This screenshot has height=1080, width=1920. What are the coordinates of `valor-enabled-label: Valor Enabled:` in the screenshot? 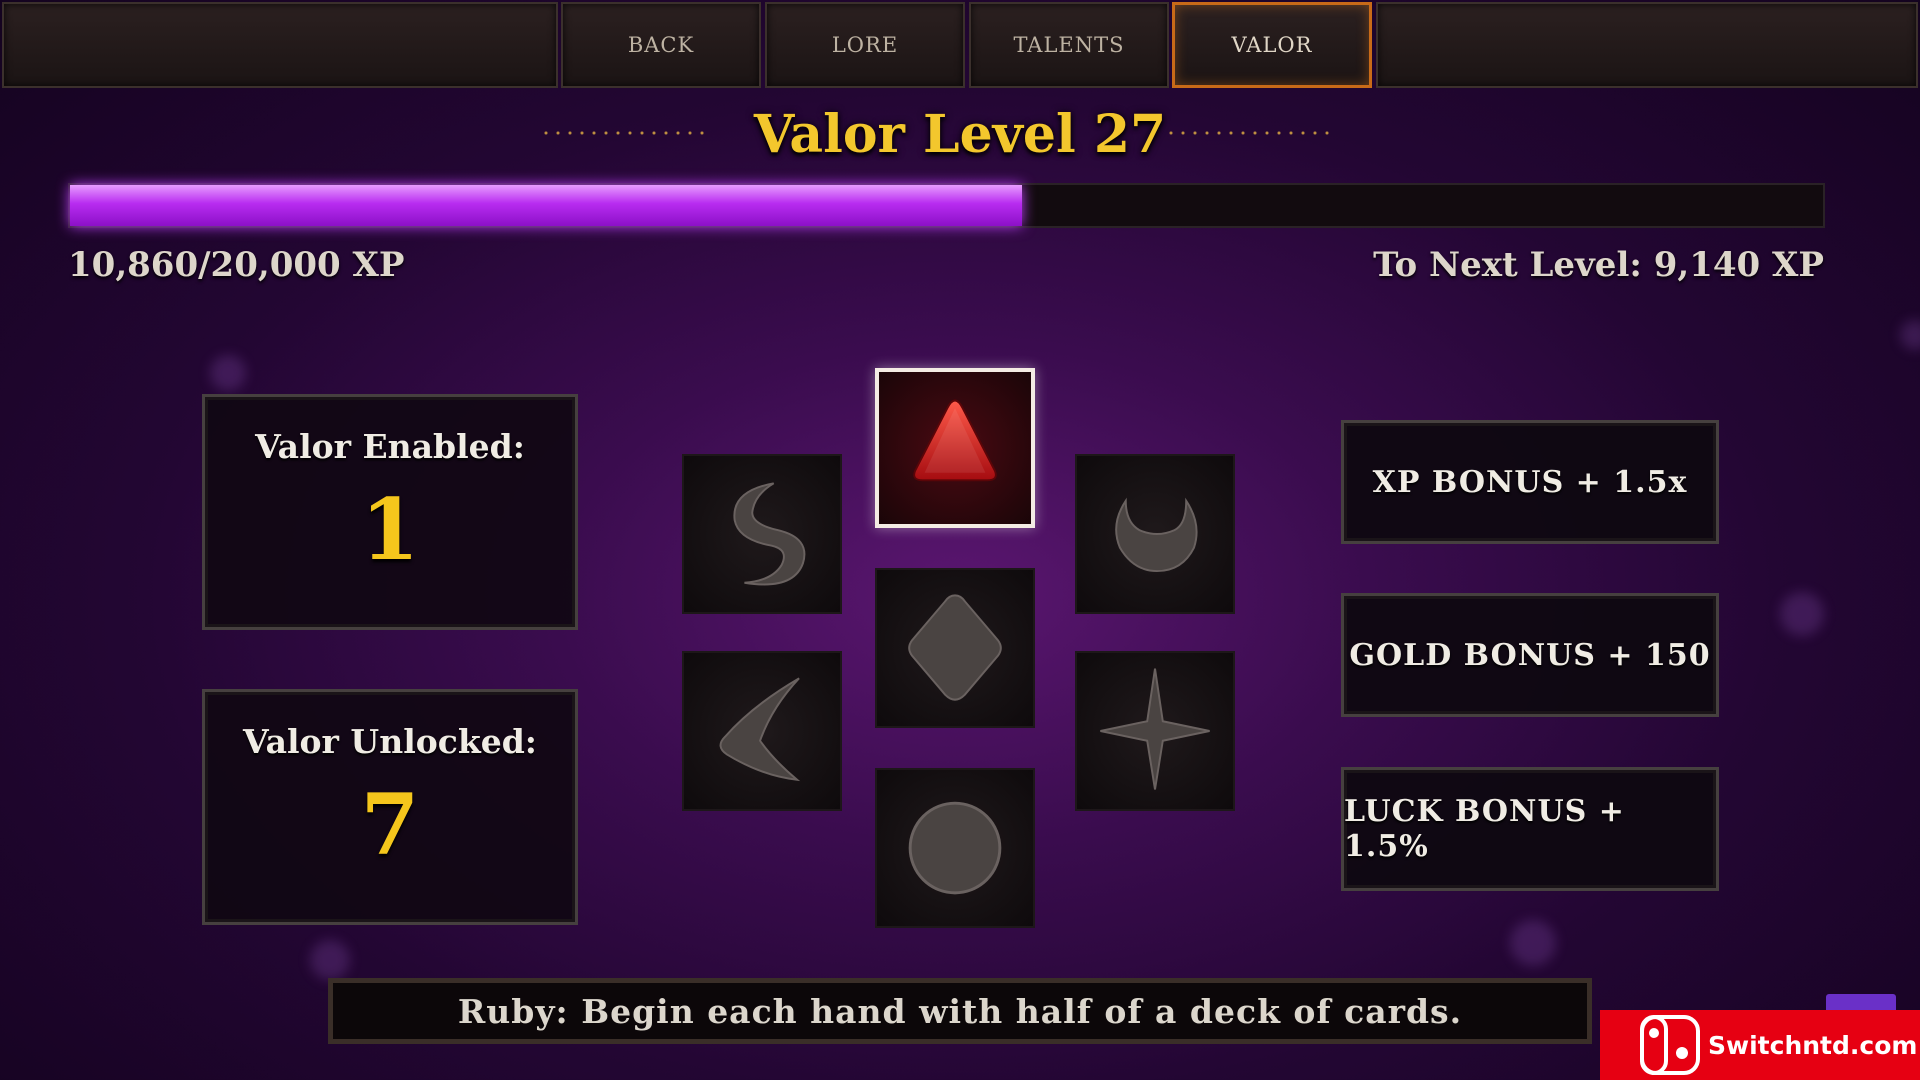 It's located at (390, 446).